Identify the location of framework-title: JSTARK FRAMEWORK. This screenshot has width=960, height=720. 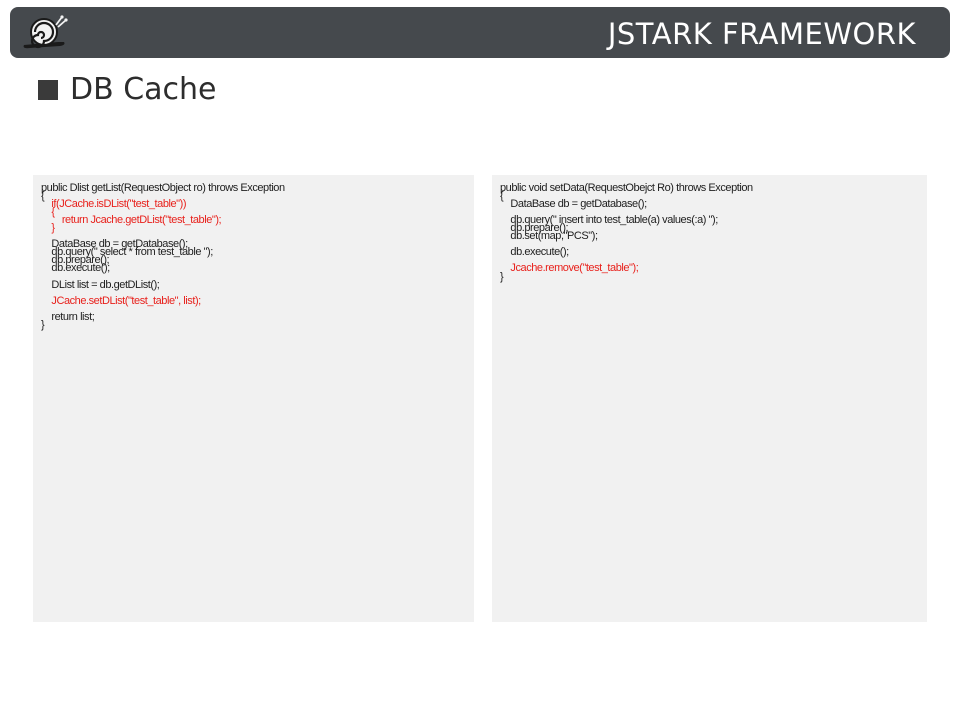
(761, 34).